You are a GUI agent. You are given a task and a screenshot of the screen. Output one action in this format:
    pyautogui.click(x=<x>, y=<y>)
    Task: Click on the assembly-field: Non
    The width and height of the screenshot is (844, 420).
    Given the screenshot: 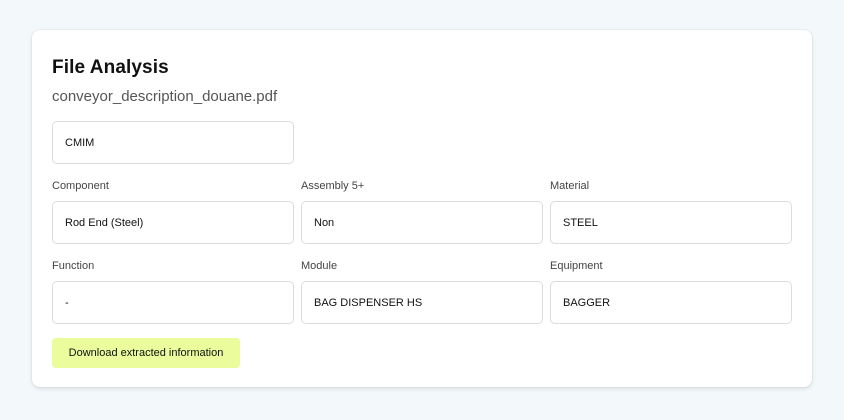 What is the action you would take?
    pyautogui.click(x=422, y=222)
    